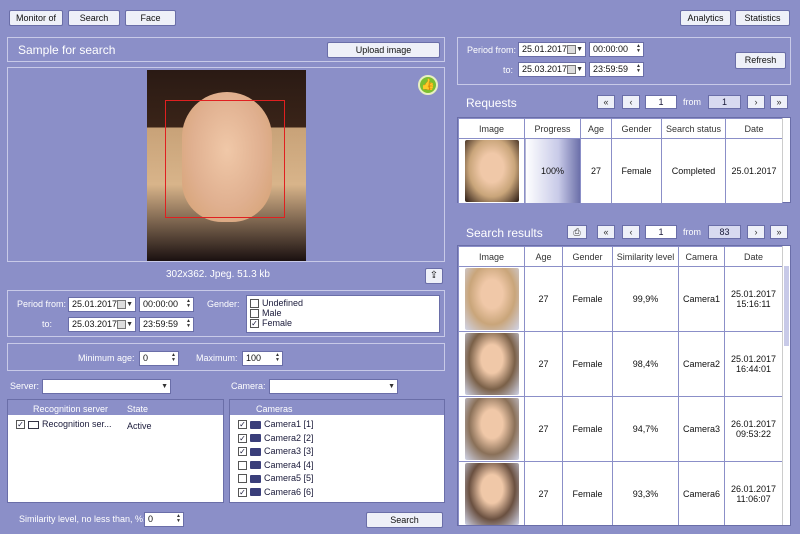 The width and height of the screenshot is (800, 534). What do you see at coordinates (552, 128) in the screenshot?
I see `column-header: Progress` at bounding box center [552, 128].